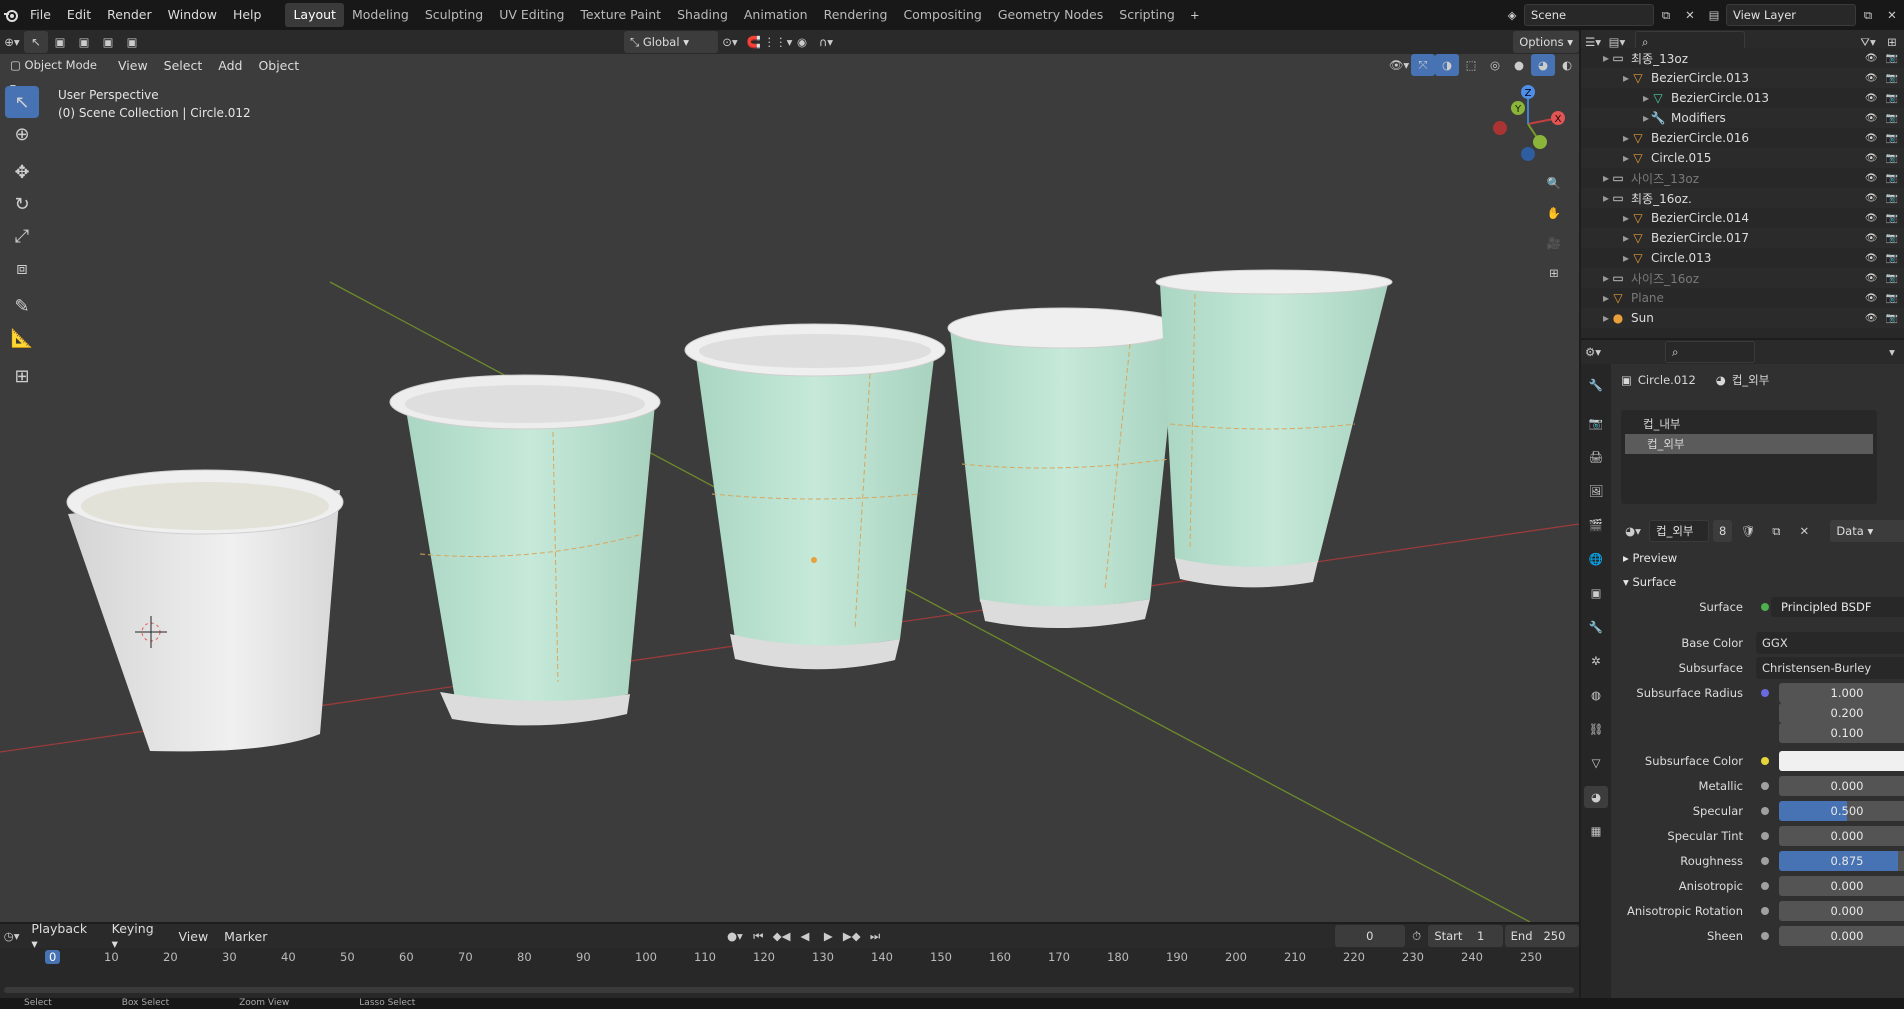  What do you see at coordinates (22, 376) in the screenshot?
I see `add-cube-tool-icon: ⊞` at bounding box center [22, 376].